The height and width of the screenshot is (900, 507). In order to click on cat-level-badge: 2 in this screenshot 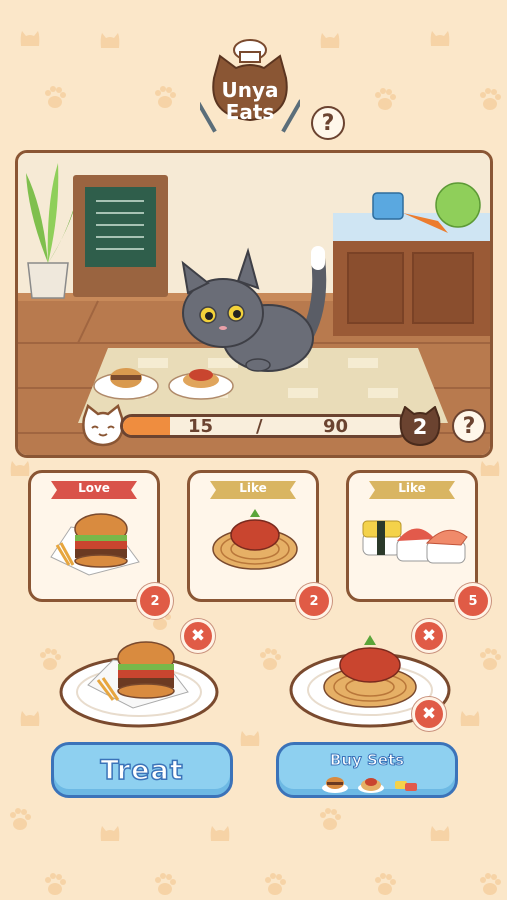, I will do `click(420, 426)`.